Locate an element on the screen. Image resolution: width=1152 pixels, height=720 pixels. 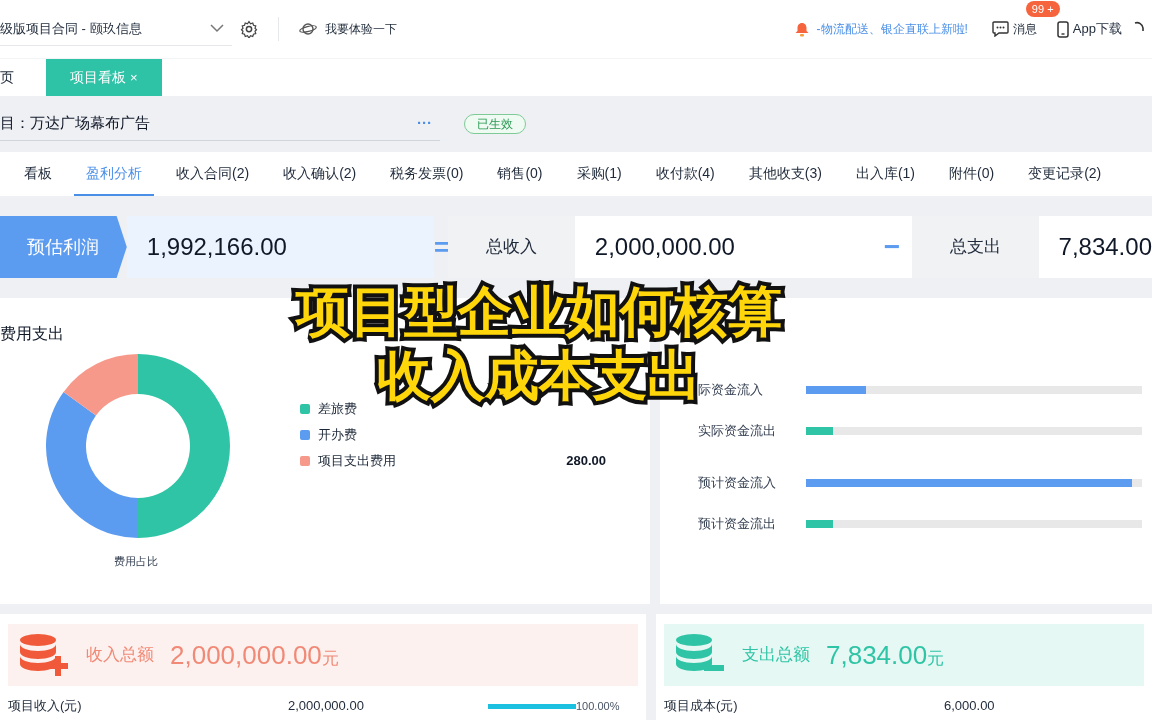
flow-label: 预计资金流出 is located at coordinates (737, 524).